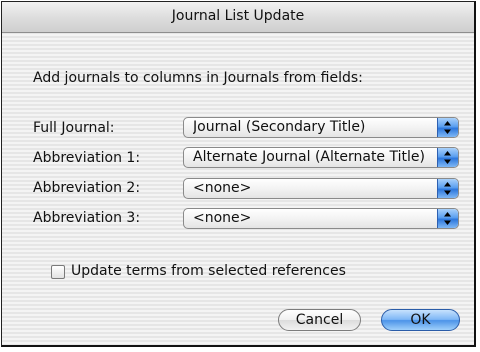  I want to click on abbreviation-3-popup: <none>, so click(321, 218).